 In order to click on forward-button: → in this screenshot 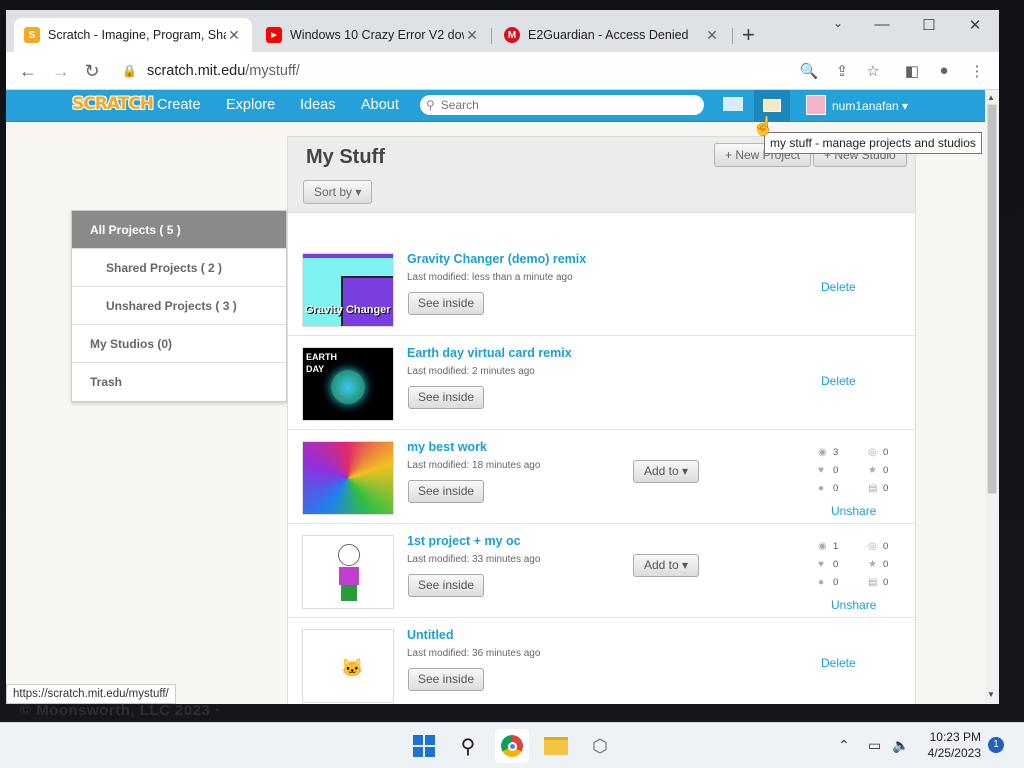, I will do `click(61, 71)`.